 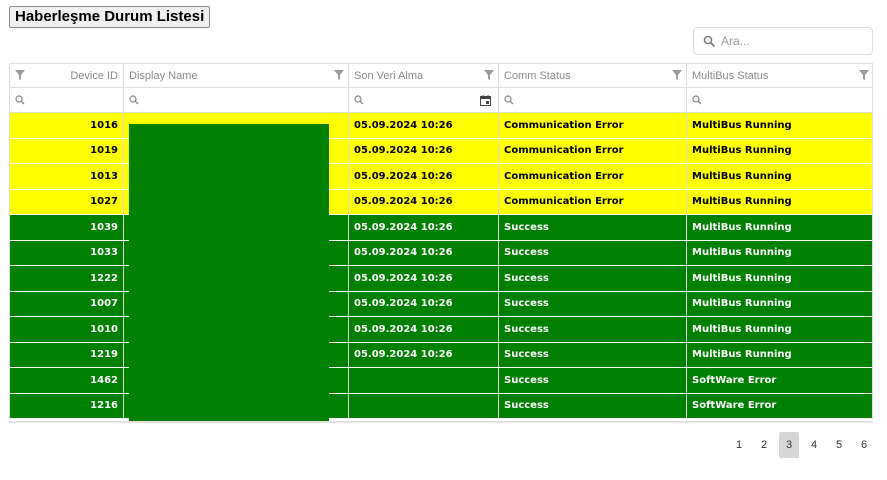 I want to click on page-button-2: 2, so click(x=764, y=445).